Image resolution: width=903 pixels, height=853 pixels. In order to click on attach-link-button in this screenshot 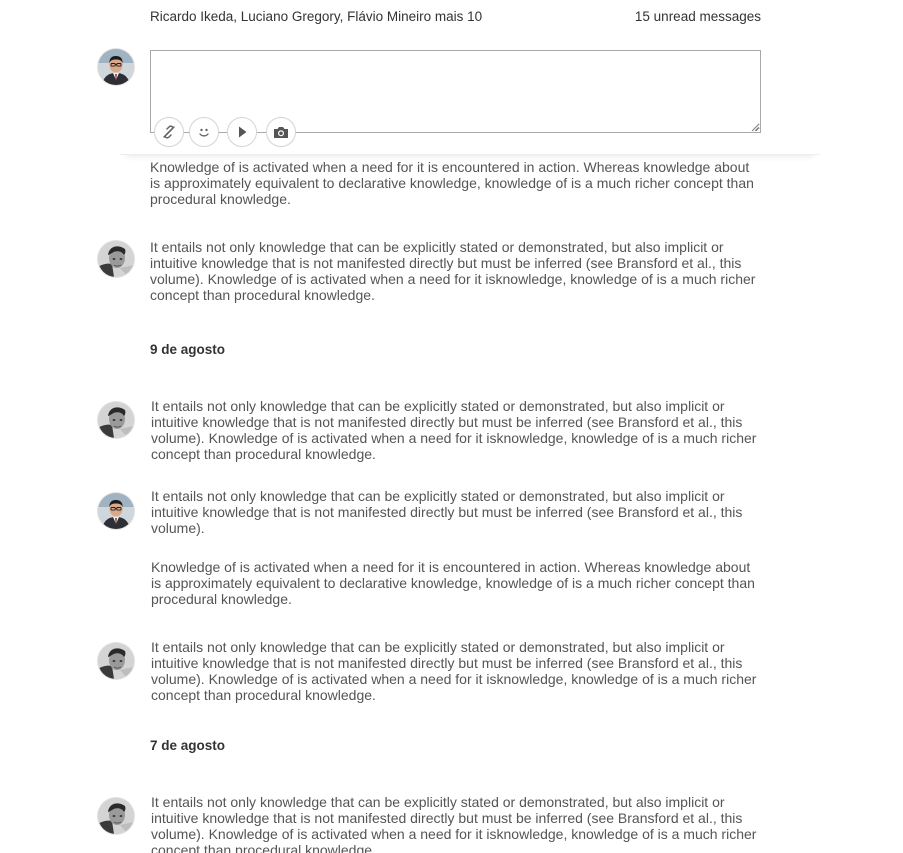, I will do `click(169, 132)`.